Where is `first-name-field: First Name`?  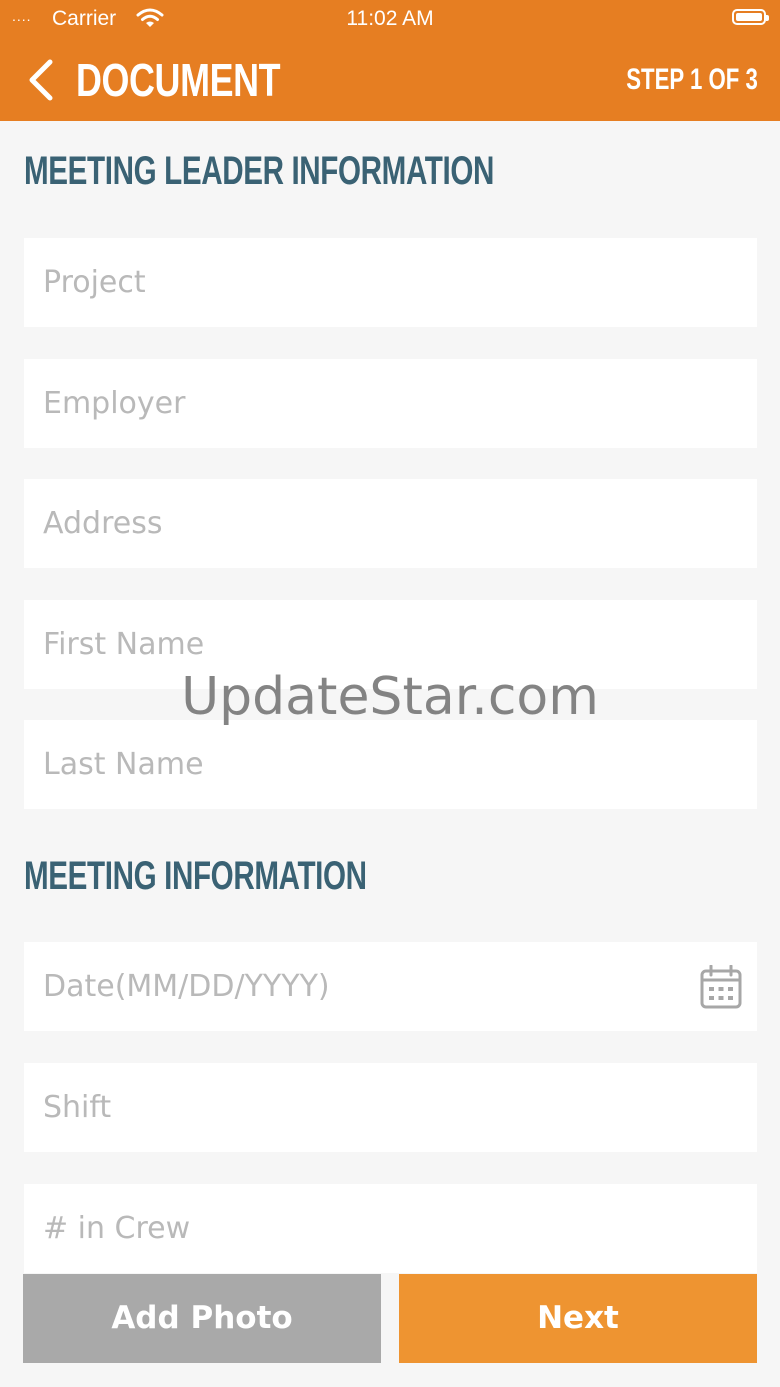 first-name-field: First Name is located at coordinates (390, 644).